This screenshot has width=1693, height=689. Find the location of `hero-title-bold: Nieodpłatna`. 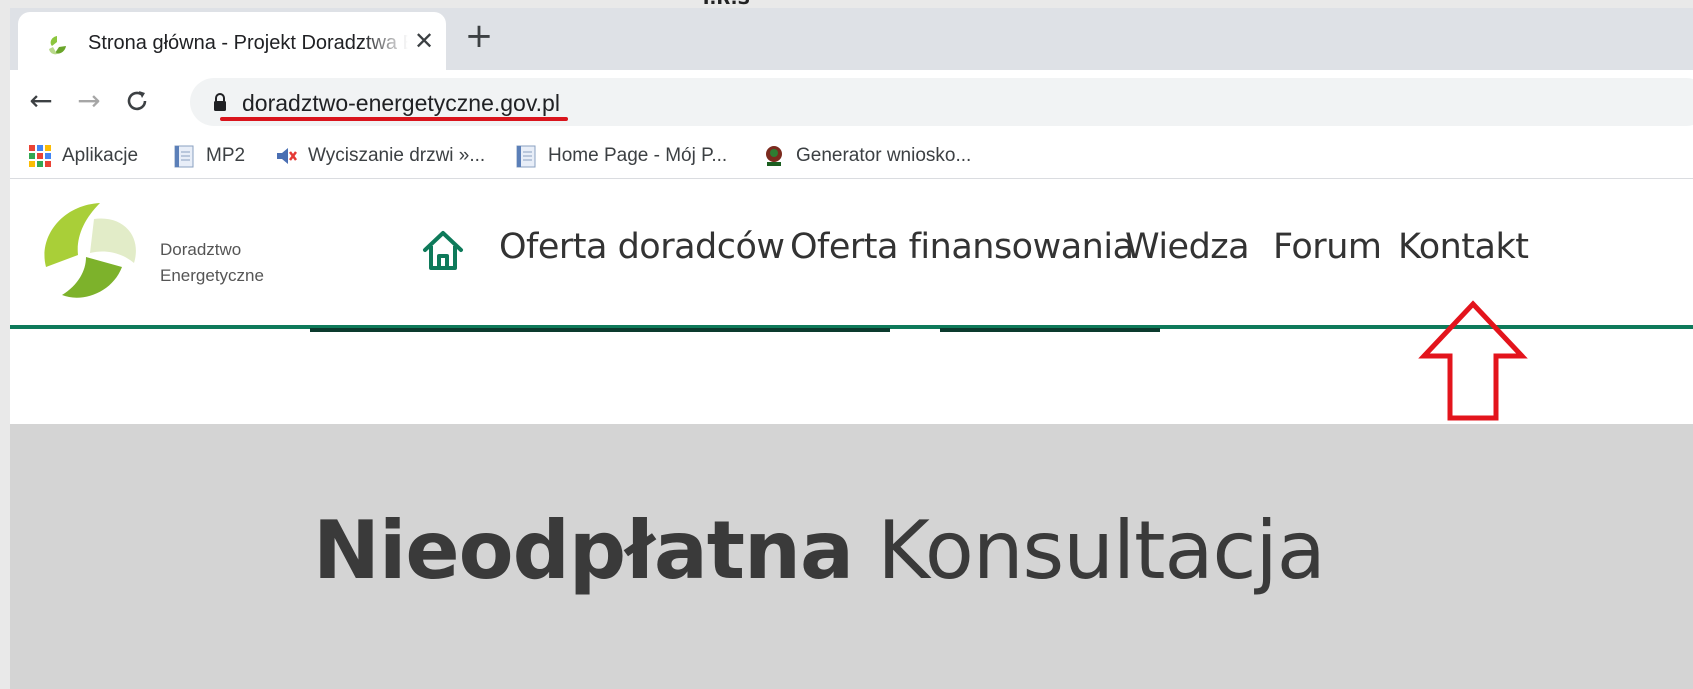

hero-title-bold: Nieodpłatna is located at coordinates (583, 550).